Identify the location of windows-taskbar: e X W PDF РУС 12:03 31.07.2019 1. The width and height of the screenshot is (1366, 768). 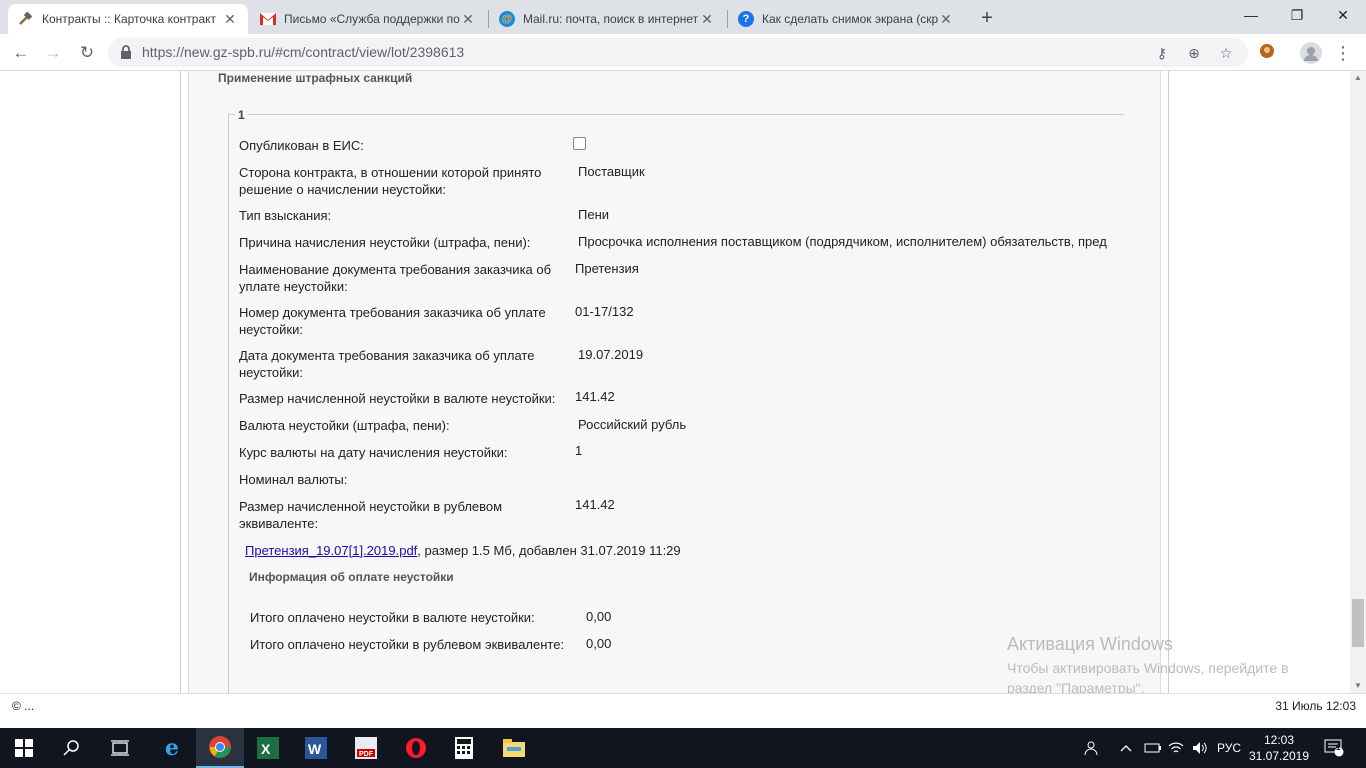
(683, 748).